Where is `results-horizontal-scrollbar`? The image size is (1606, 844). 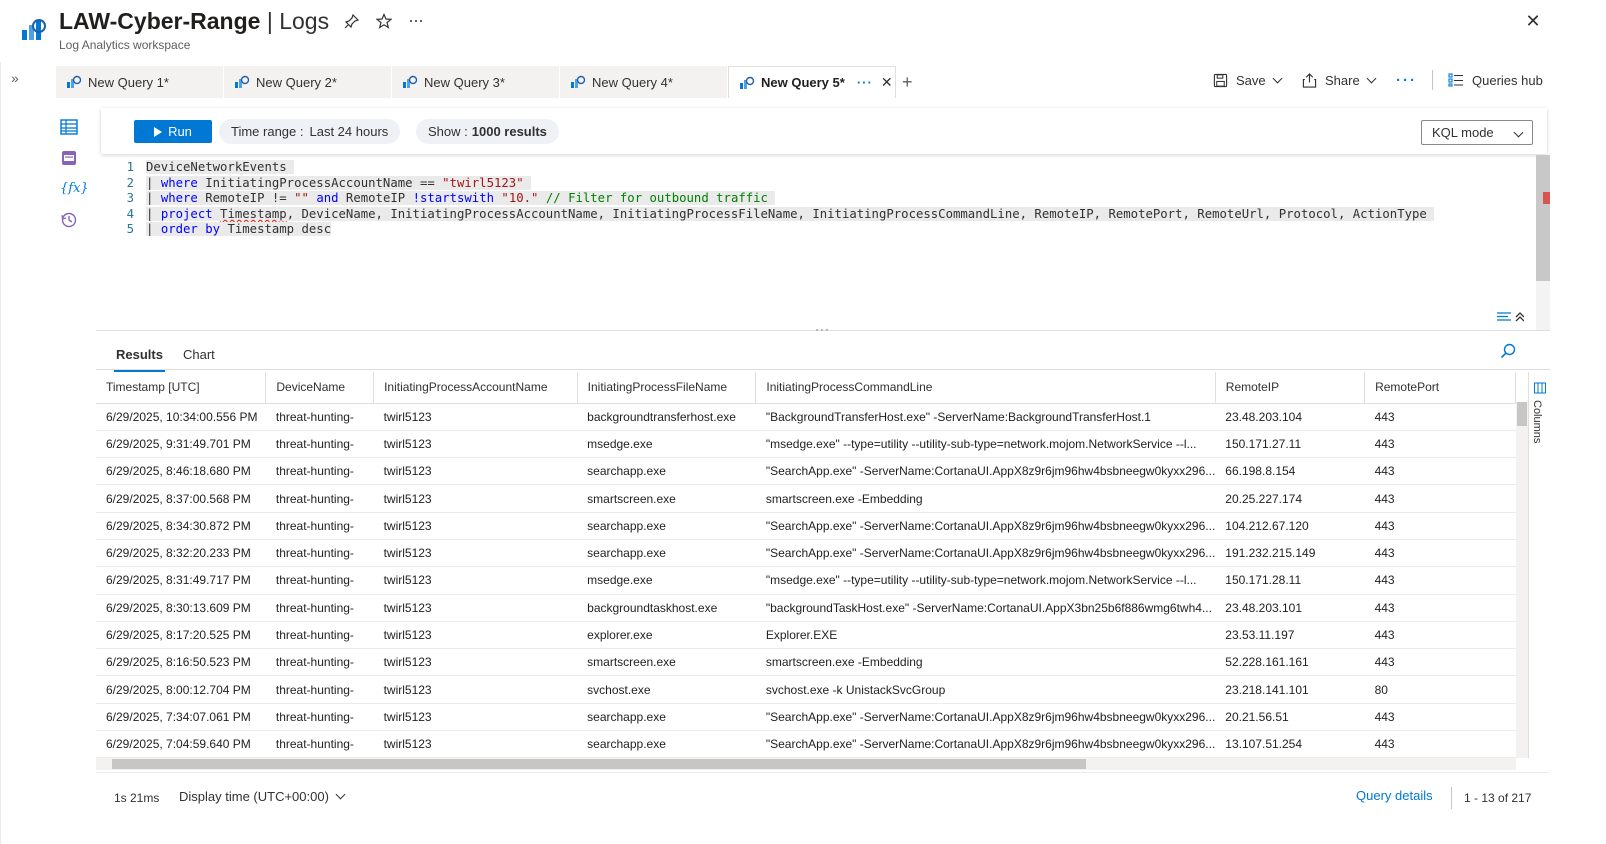
results-horizontal-scrollbar is located at coordinates (806, 764).